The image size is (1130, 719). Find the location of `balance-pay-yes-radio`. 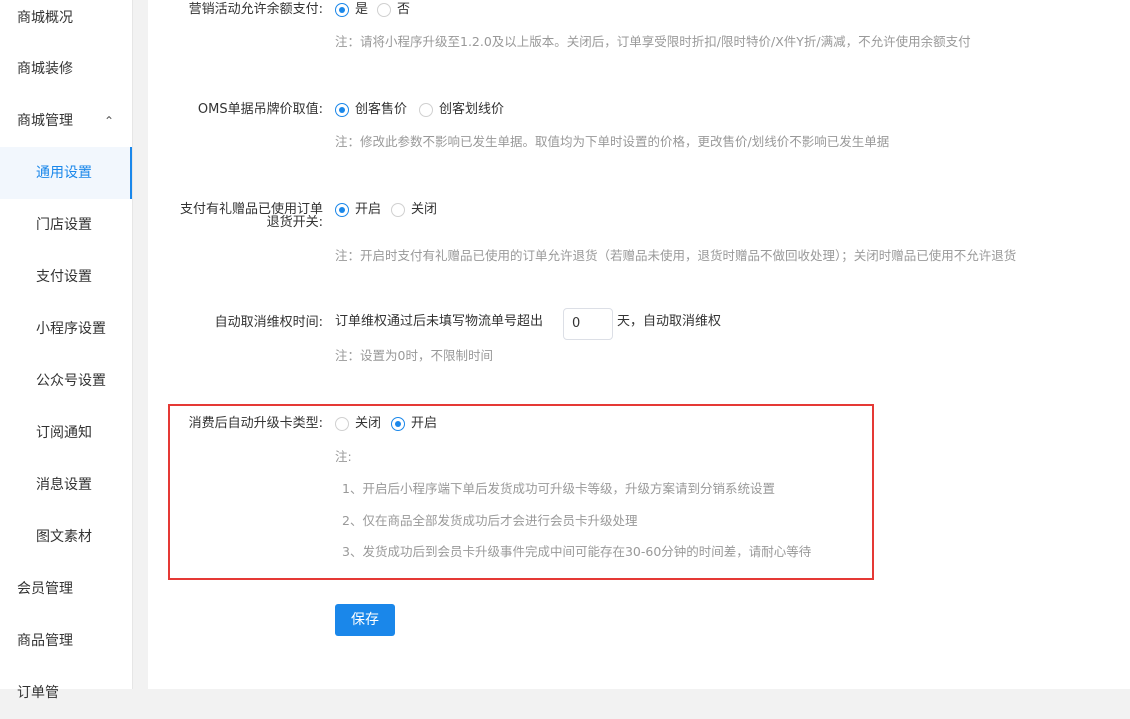

balance-pay-yes-radio is located at coordinates (342, 10).